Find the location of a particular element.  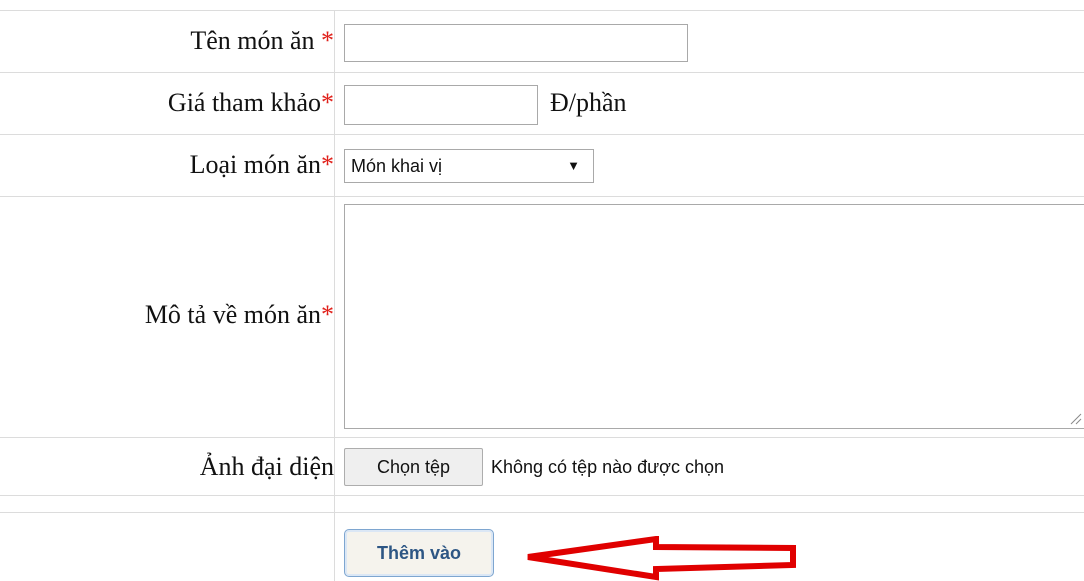

dish-name-label: Tên món ăn * is located at coordinates (262, 40).